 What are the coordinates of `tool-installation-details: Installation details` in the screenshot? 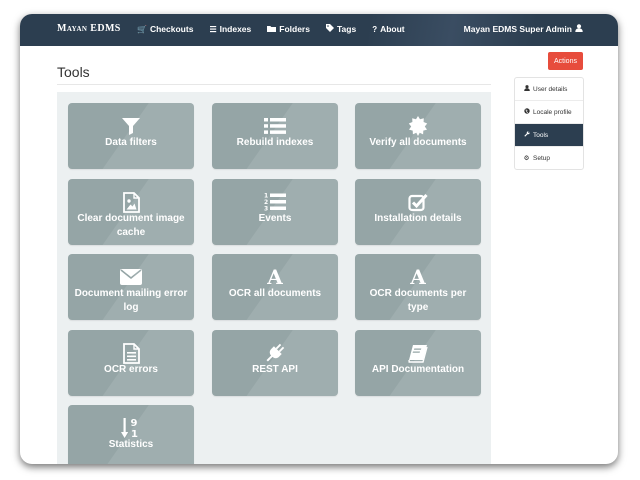 It's located at (418, 212).